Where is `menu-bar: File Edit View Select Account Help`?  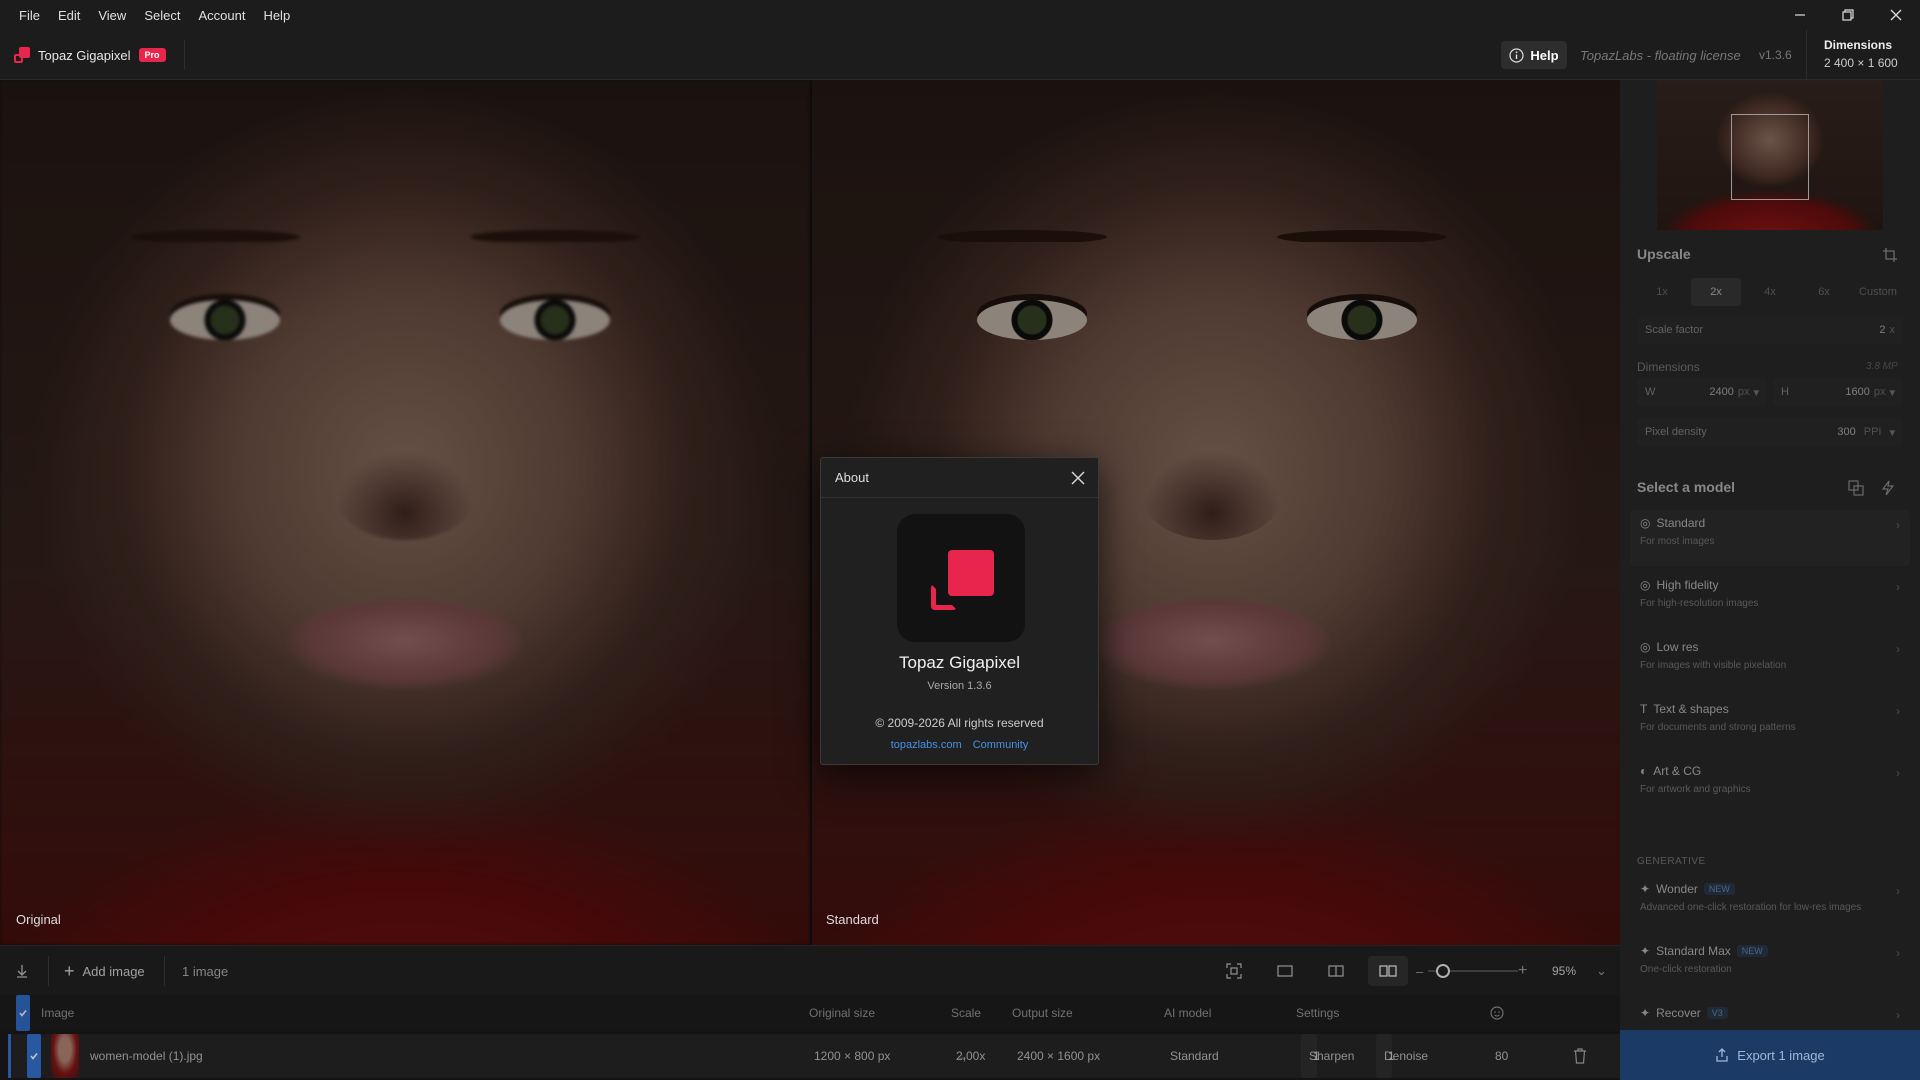
menu-bar: File Edit View Select Account Help is located at coordinates (960, 15).